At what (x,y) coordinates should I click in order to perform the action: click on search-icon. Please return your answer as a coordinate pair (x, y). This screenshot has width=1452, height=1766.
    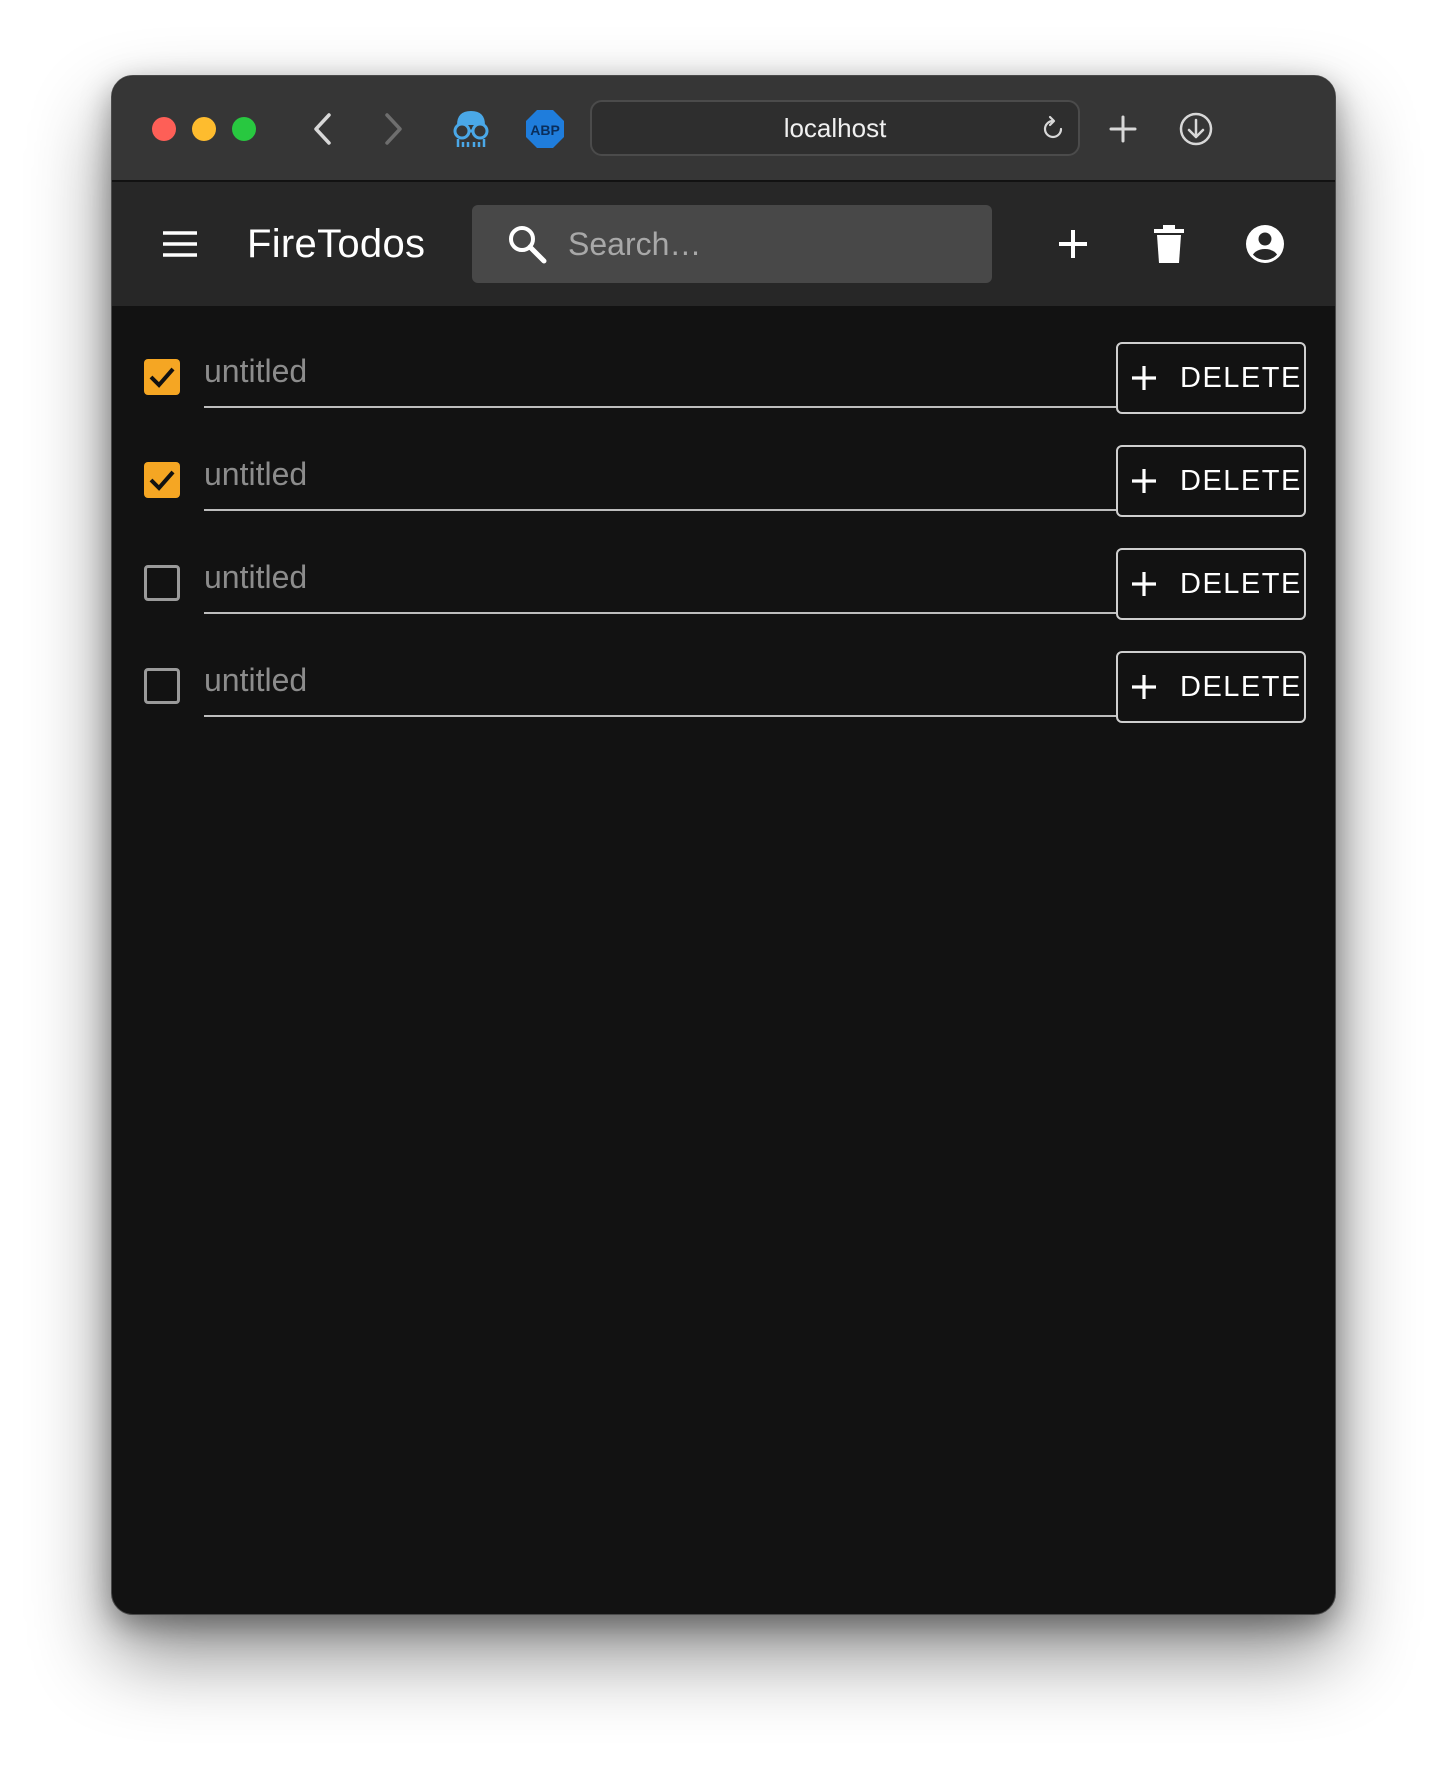
    Looking at the image, I should click on (528, 245).